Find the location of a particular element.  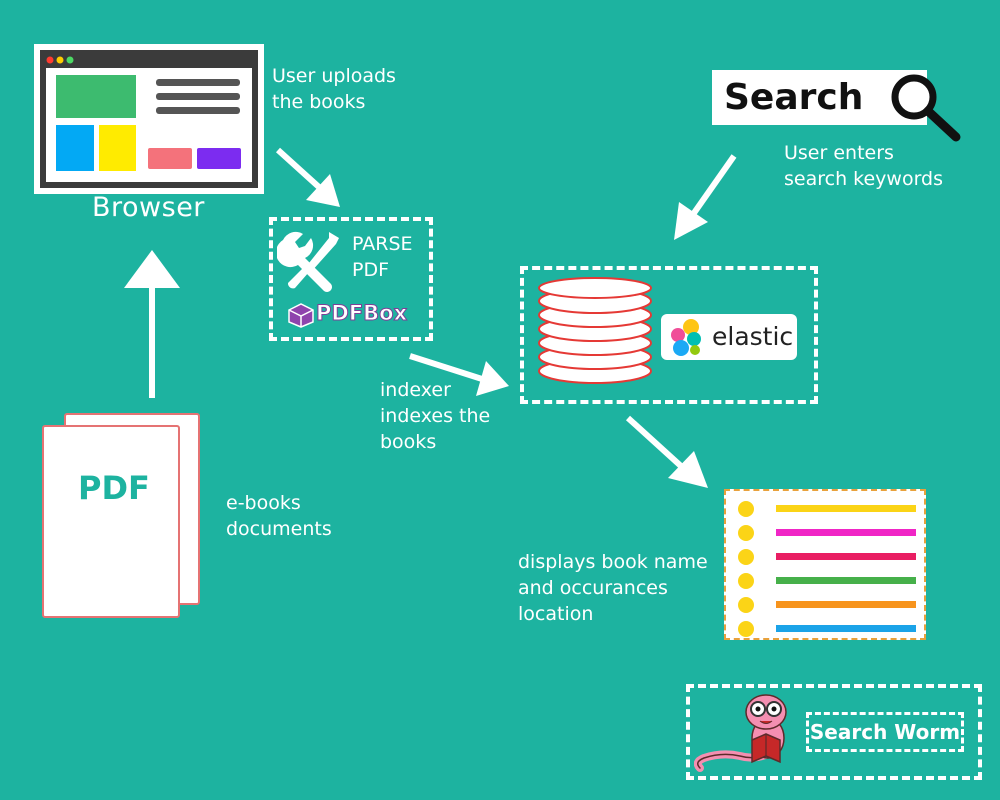

browser-icon is located at coordinates (149, 119).